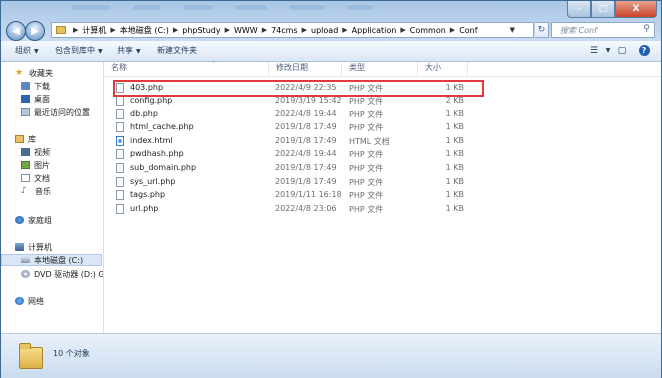 The height and width of the screenshot is (378, 662). Describe the element at coordinates (374, 30) in the screenshot. I see `breadcrumb-application: Application` at that location.